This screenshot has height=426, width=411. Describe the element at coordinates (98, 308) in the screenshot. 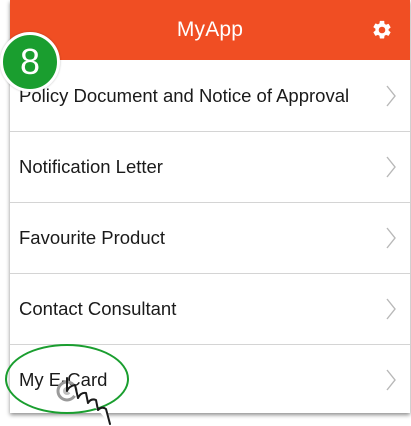

I see `menu-item-label: Contact Consultant` at that location.